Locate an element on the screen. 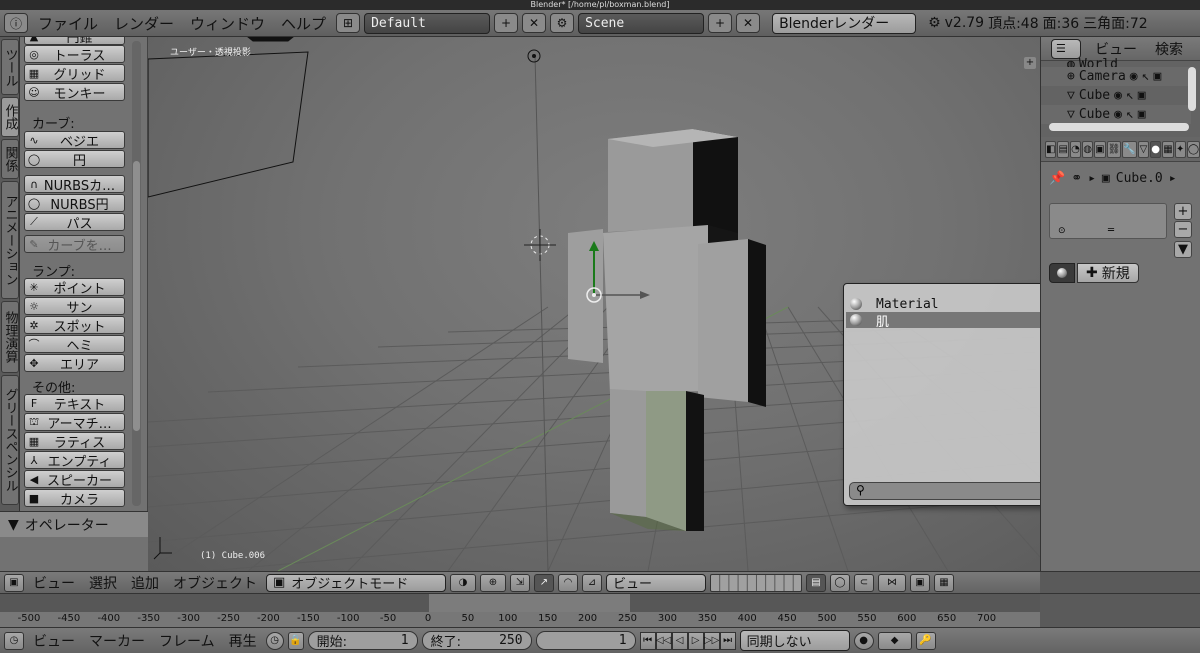  render-preview-icon: ▣ is located at coordinates (920, 582).